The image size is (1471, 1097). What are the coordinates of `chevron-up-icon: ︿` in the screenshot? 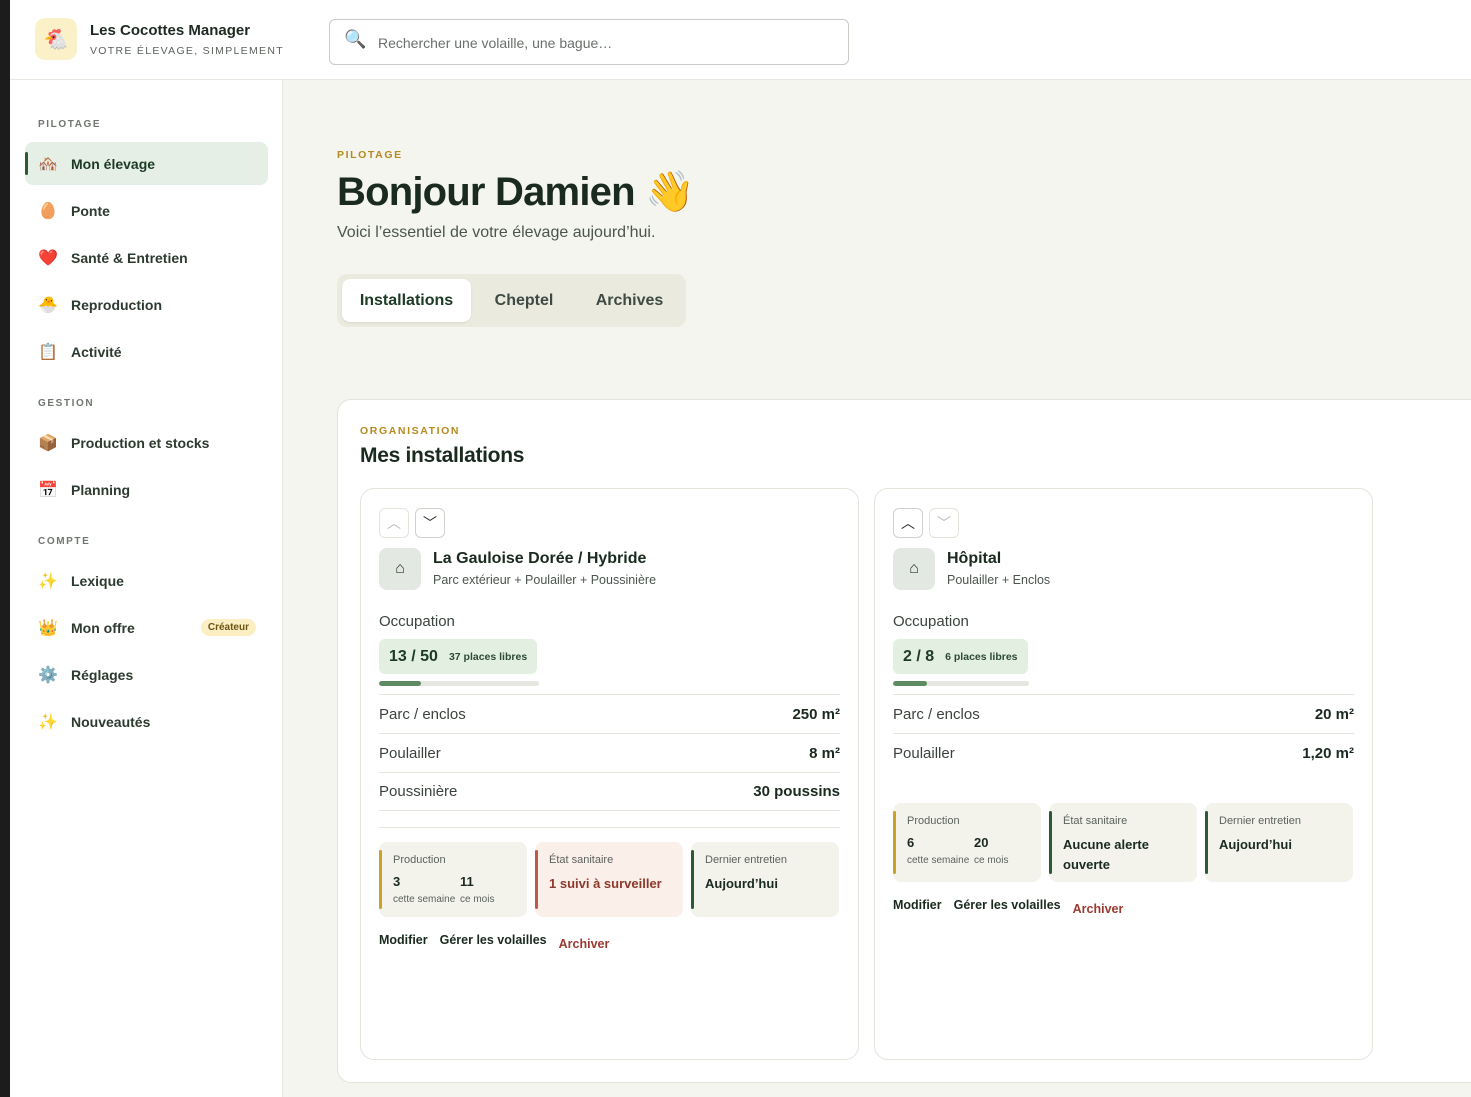 It's located at (394, 523).